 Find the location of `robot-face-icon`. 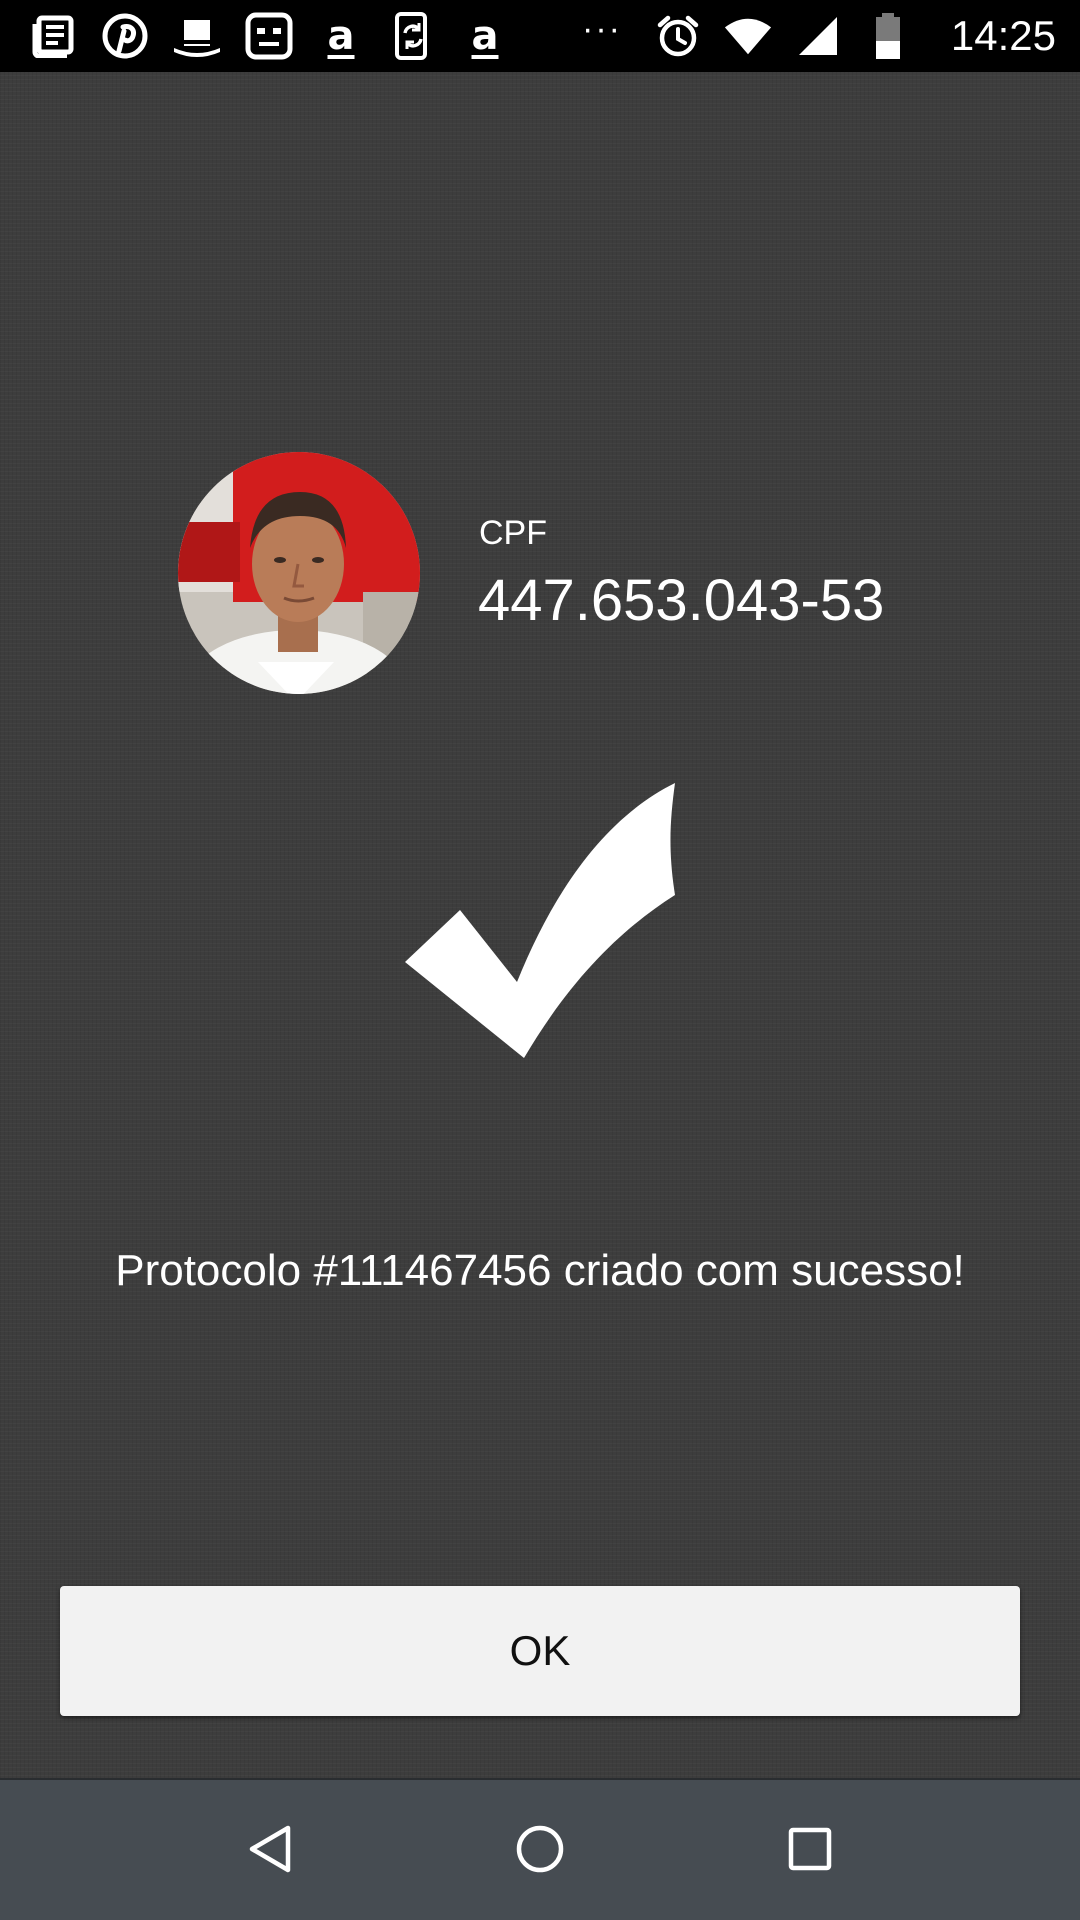

robot-face-icon is located at coordinates (269, 36).